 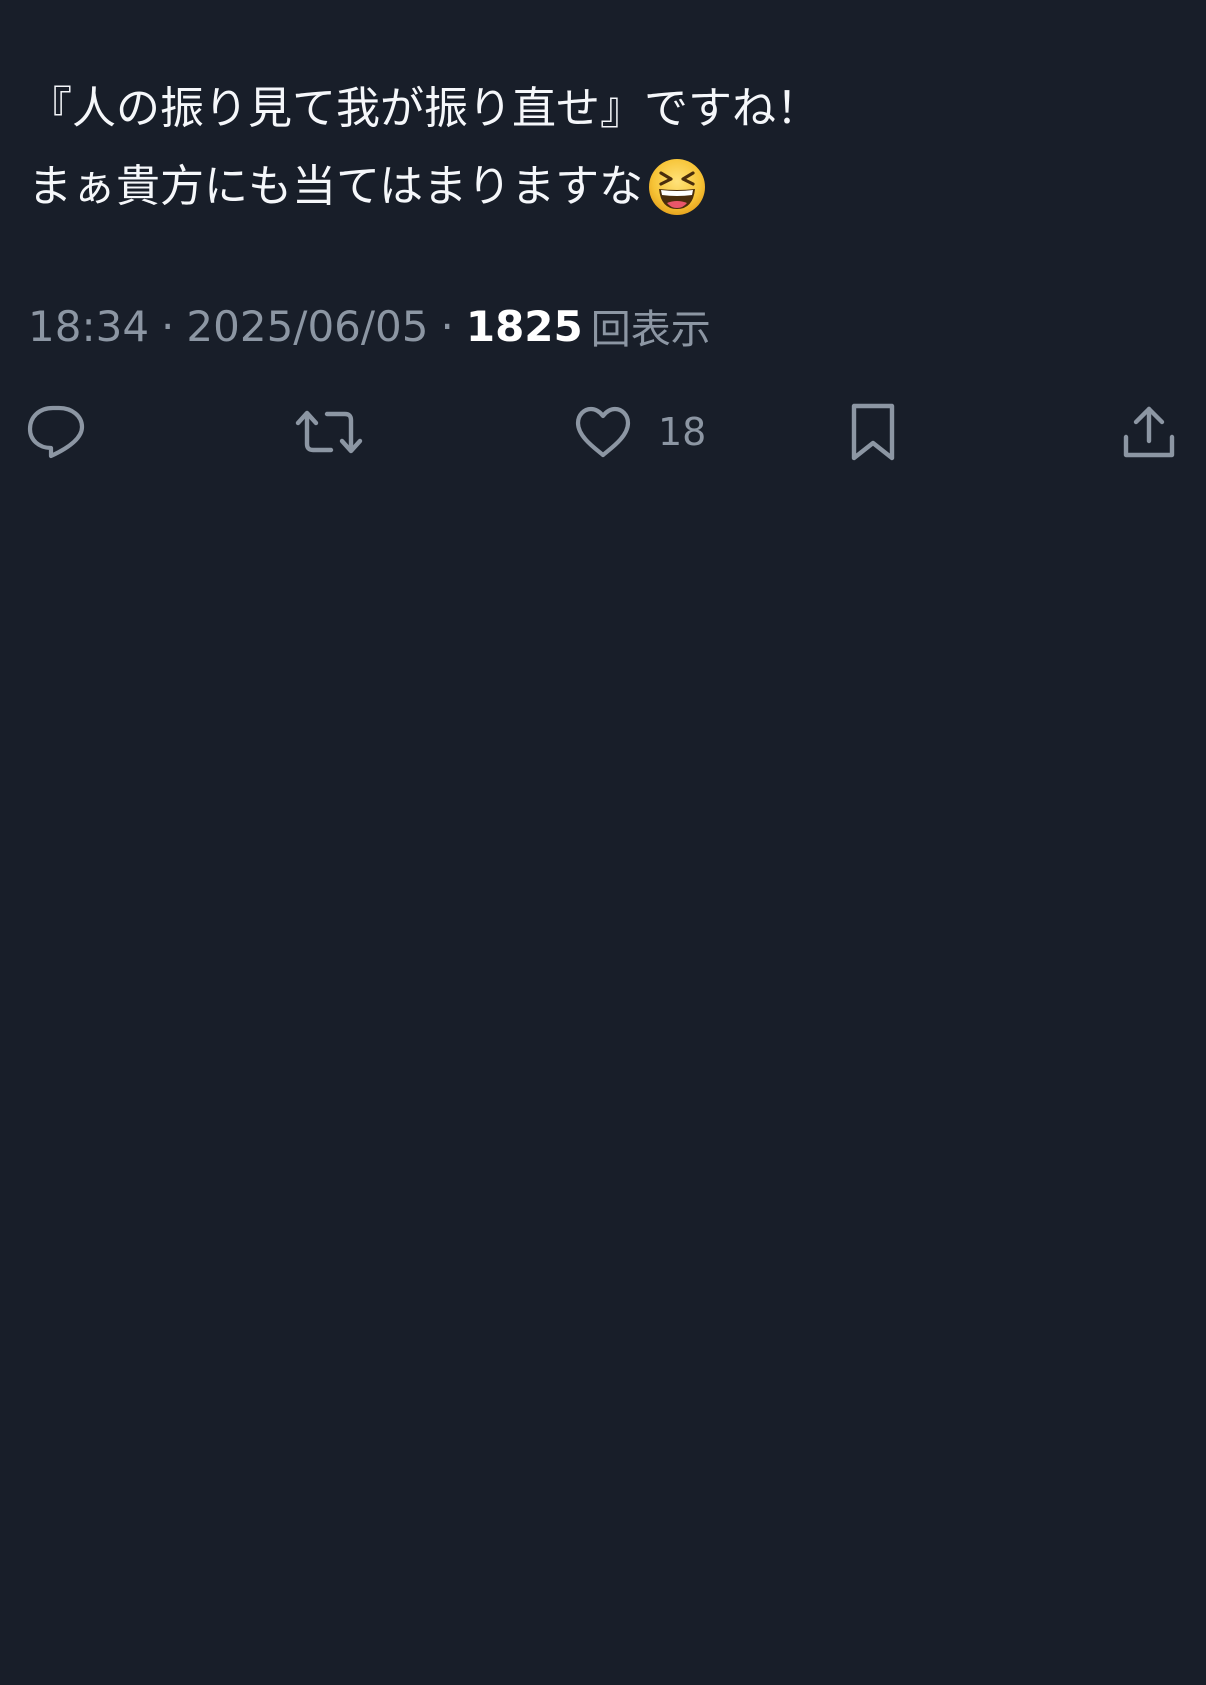 I want to click on heart-icon, so click(x=603, y=432).